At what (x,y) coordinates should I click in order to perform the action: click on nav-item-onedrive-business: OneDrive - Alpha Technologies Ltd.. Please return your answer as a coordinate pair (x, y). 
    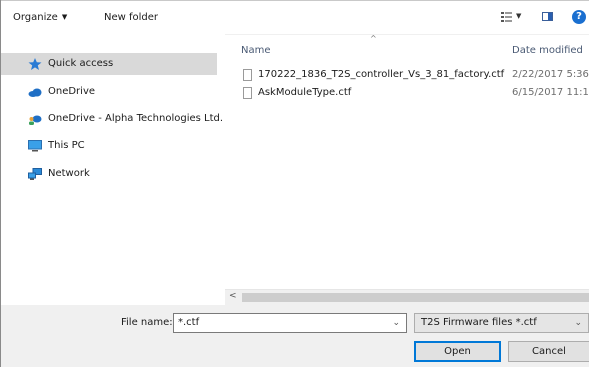
    Looking at the image, I should click on (112, 119).